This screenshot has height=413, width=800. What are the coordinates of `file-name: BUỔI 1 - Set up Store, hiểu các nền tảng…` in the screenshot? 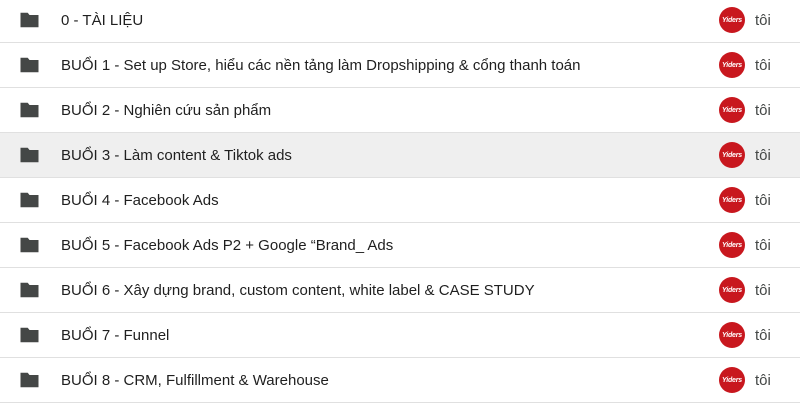 It's located at (321, 65).